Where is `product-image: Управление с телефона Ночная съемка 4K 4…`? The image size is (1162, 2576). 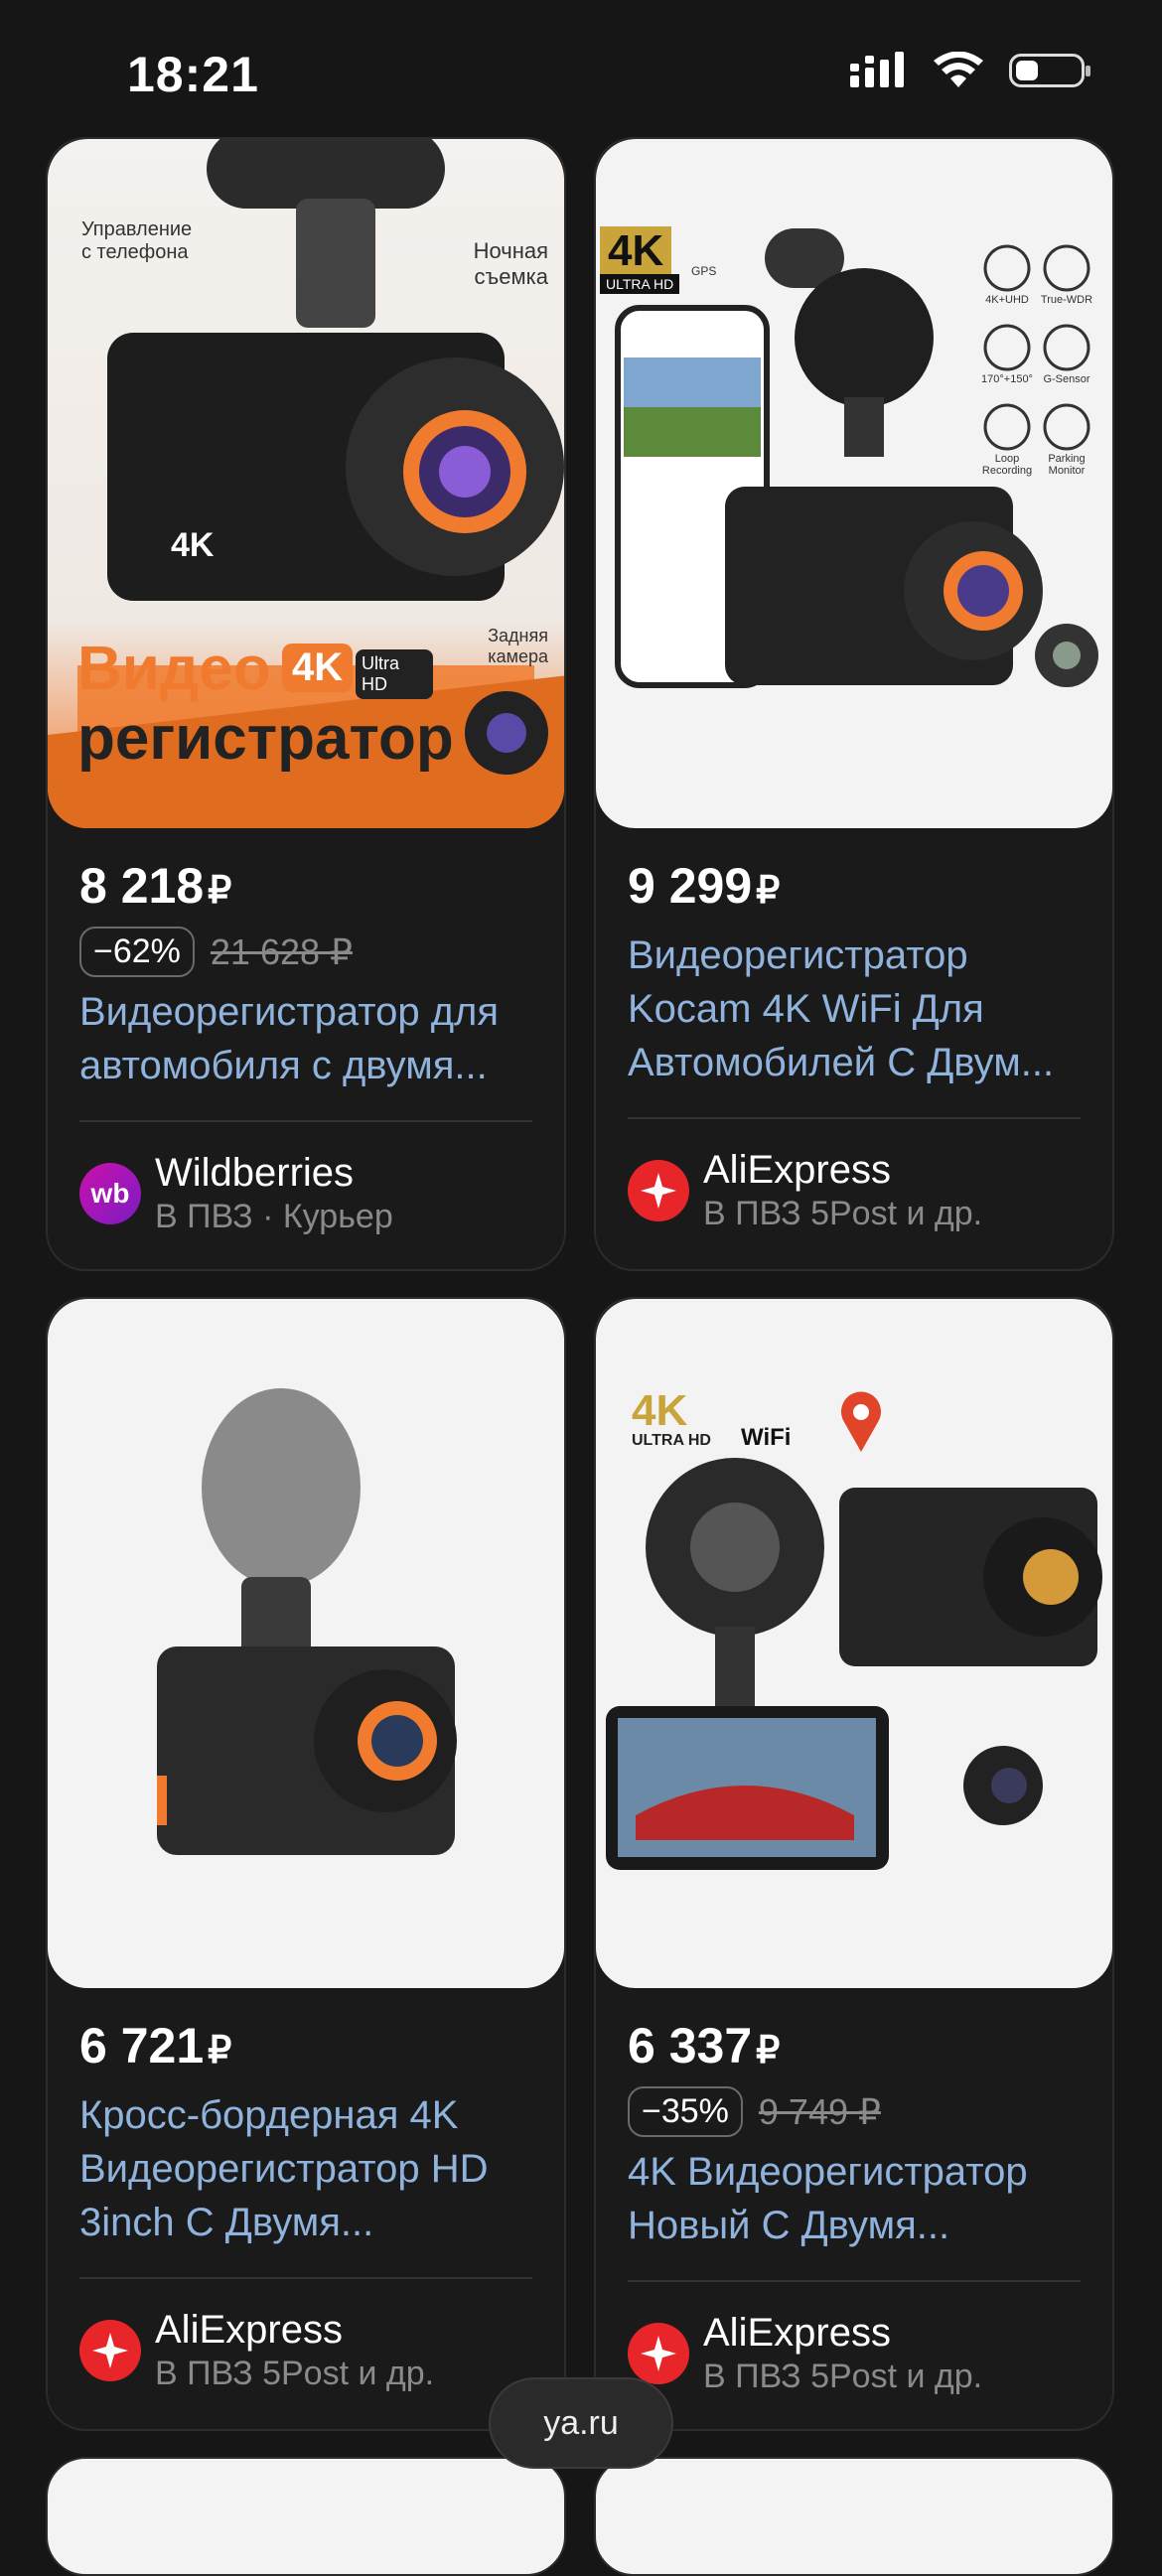 product-image: Управление с телефона Ночная съемка 4K 4… is located at coordinates (306, 484).